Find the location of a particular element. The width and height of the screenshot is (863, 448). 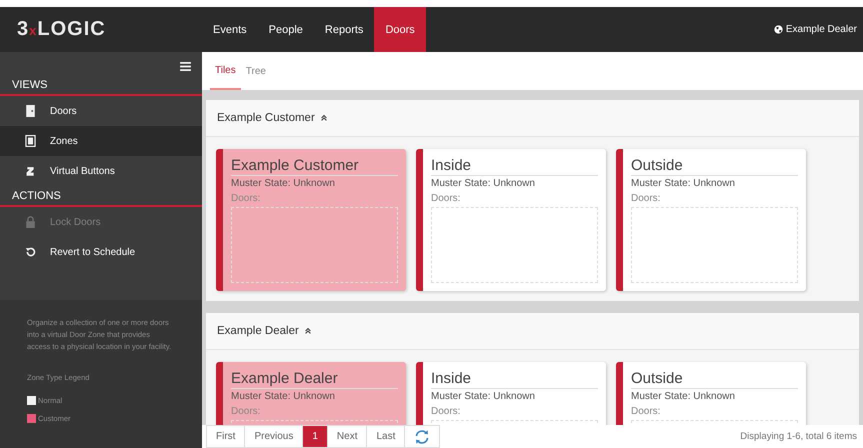

group-title: Example Dealer is located at coordinates (258, 331).